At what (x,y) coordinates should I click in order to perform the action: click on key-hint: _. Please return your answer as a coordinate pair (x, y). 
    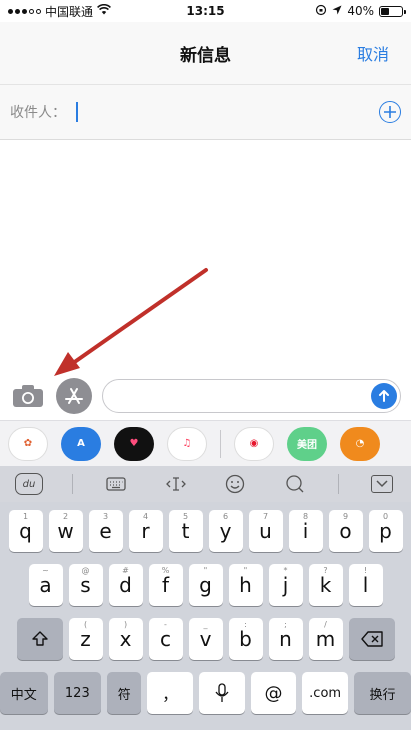
    Looking at the image, I should click on (205, 624).